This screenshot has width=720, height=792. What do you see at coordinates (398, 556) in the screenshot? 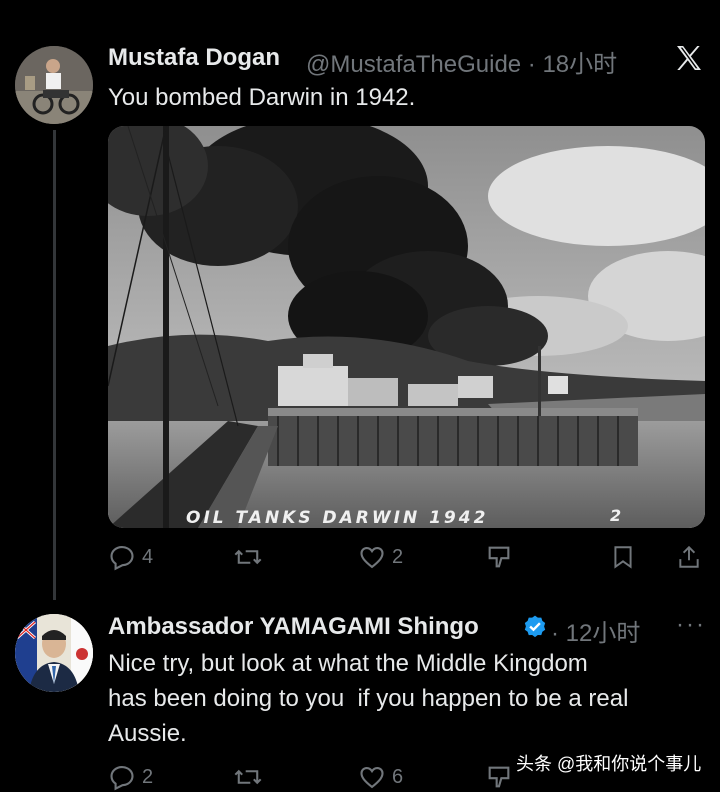
I see `tweet1-like-count: 2` at bounding box center [398, 556].